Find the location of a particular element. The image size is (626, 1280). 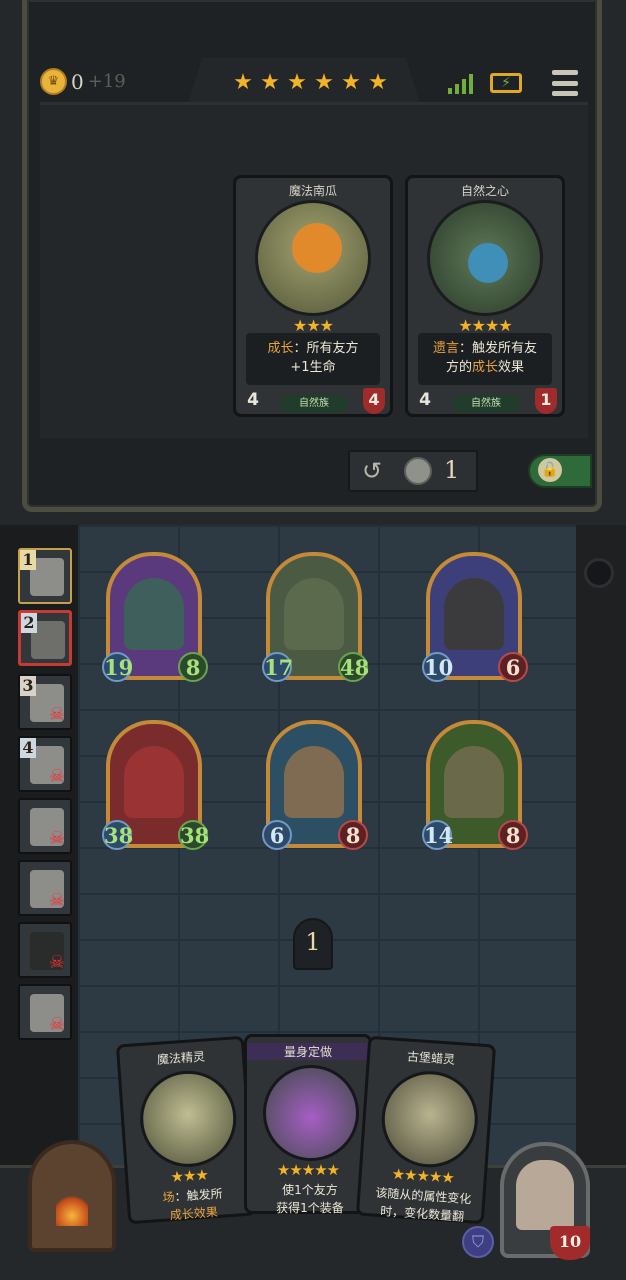

board-minion: 10 6 is located at coordinates (475, 617).